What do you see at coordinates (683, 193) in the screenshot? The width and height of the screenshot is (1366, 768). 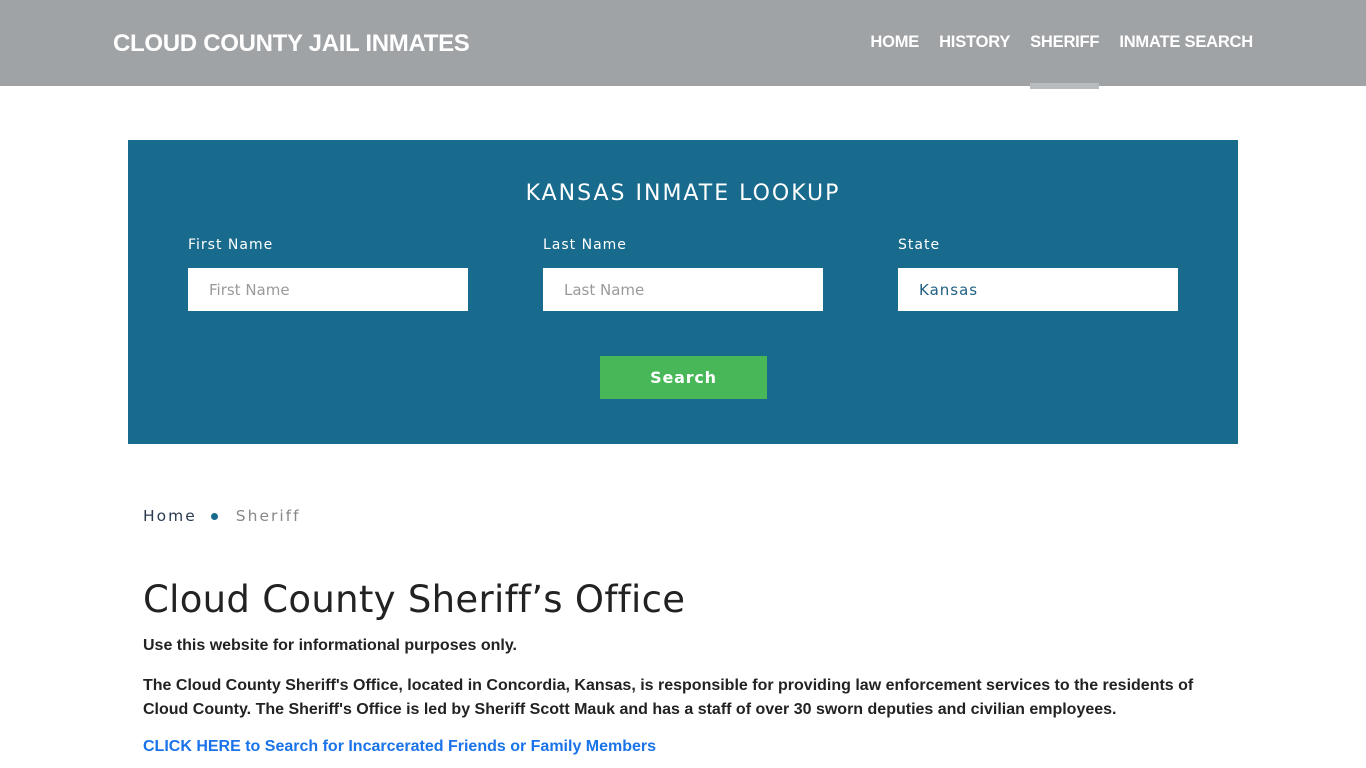 I see `lookup-title: KANSAS INMATE LOOKUP` at bounding box center [683, 193].